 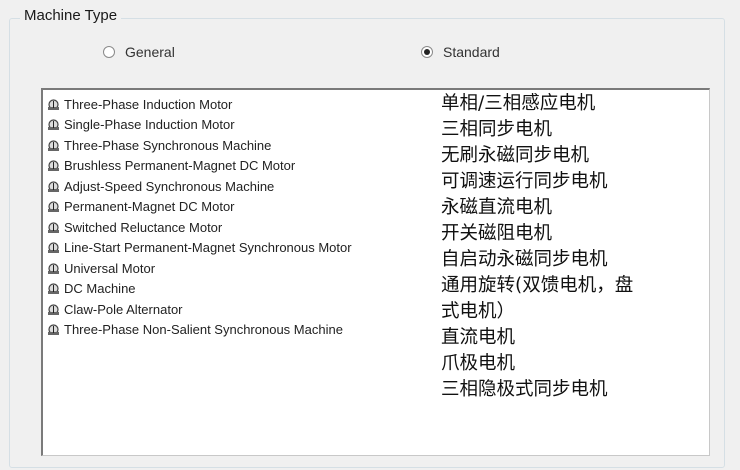 What do you see at coordinates (53, 268) in the screenshot?
I see `universal-motor-icon` at bounding box center [53, 268].